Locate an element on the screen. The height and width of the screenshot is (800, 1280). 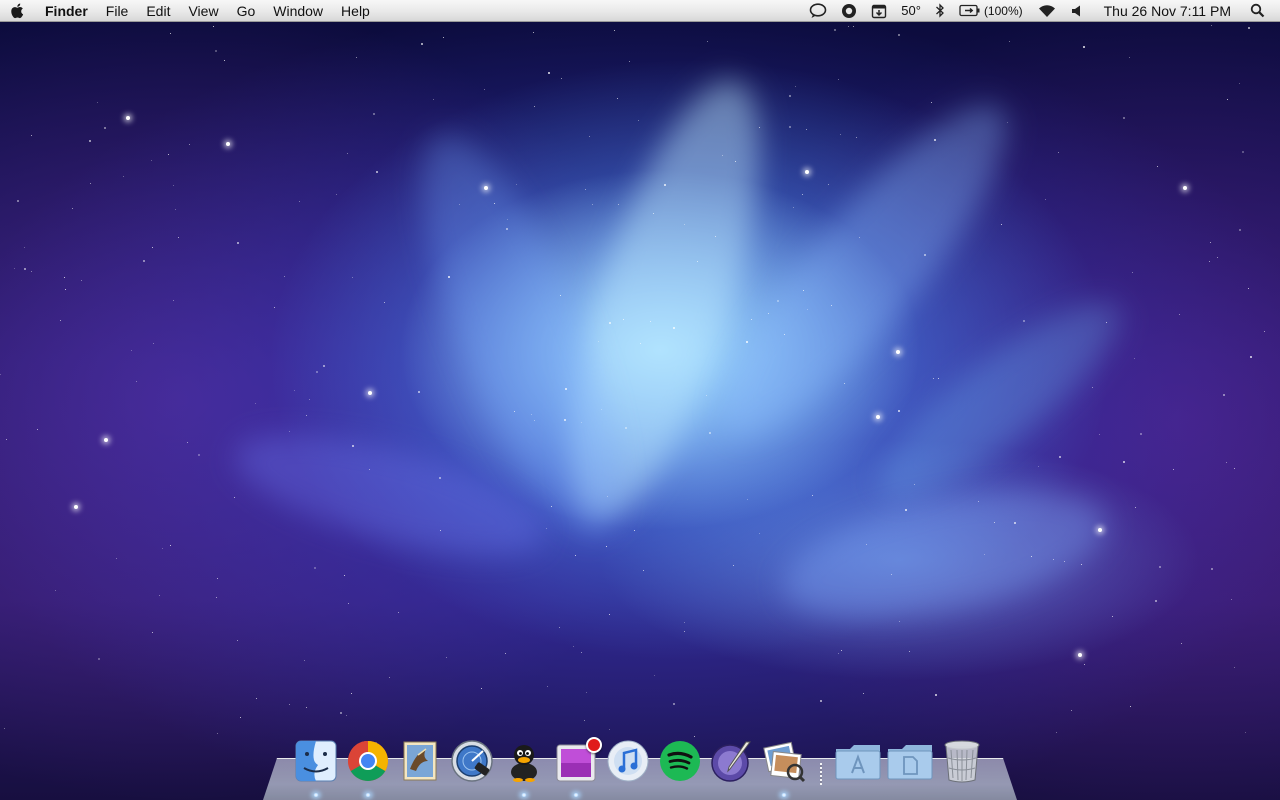
menu-help: Help is located at coordinates (355, 11).